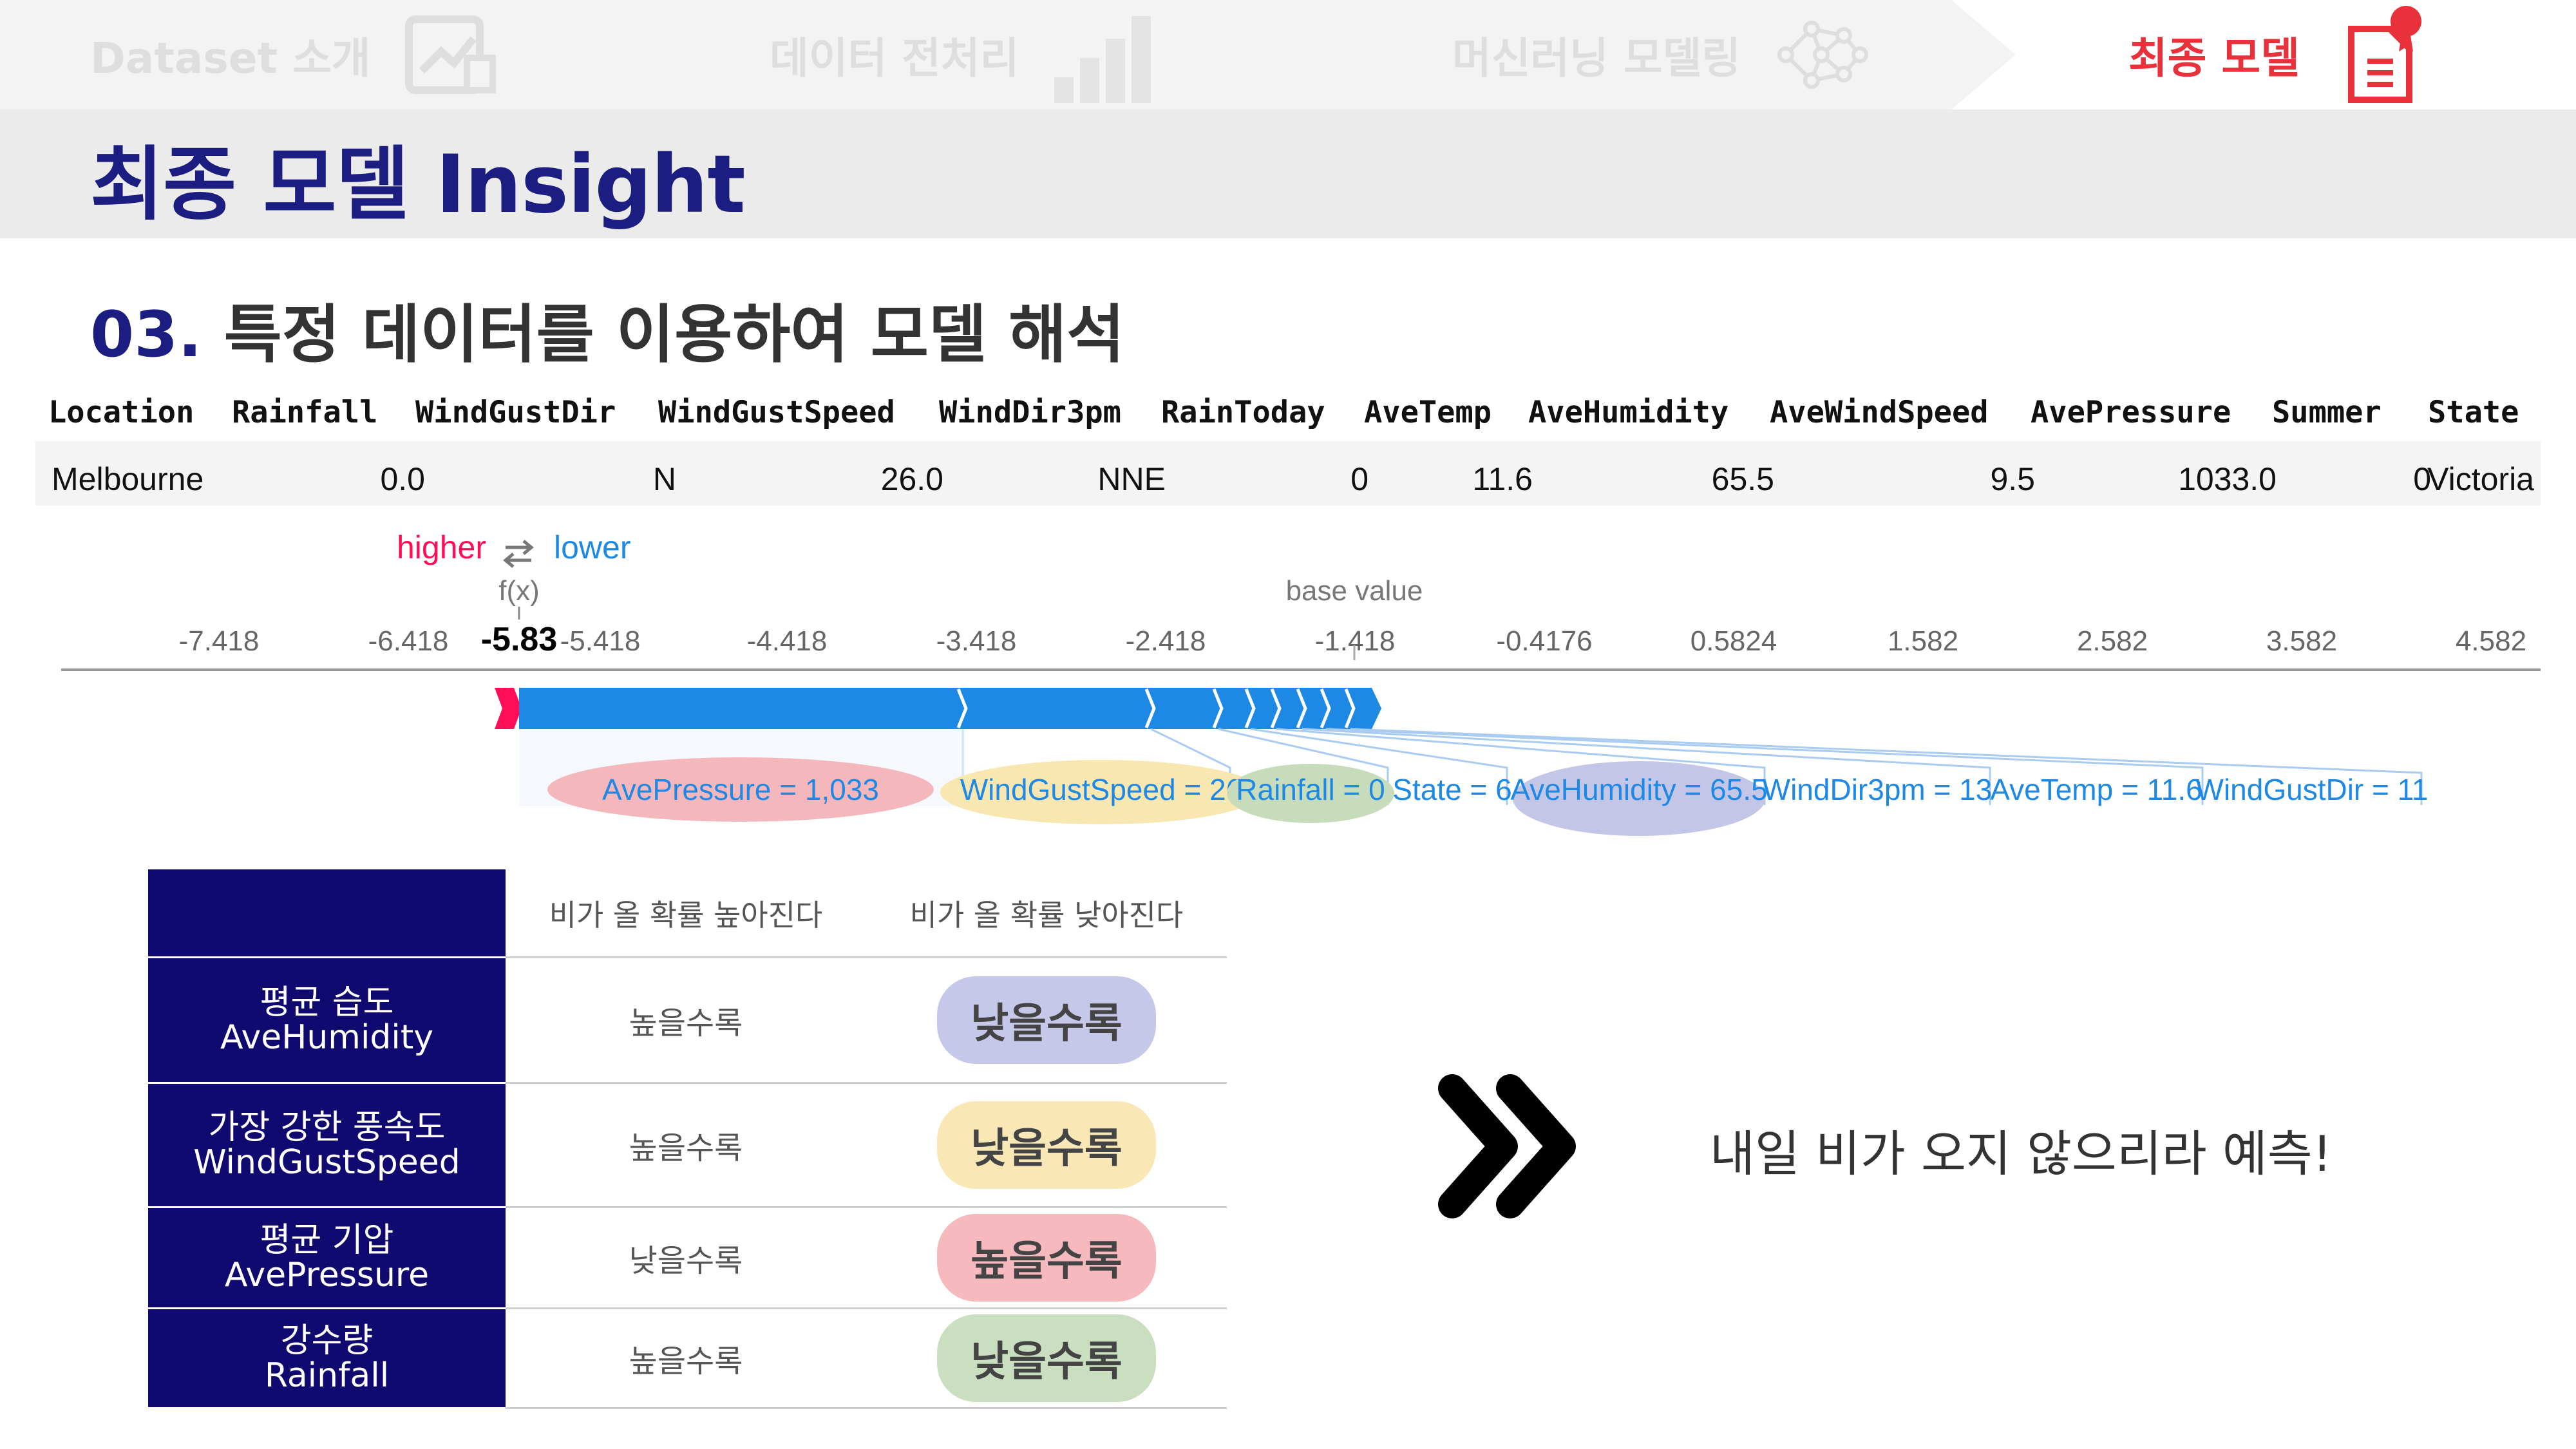 This screenshot has width=2576, height=1449. Describe the element at coordinates (402, 479) in the screenshot. I see `table-cell: 0.0` at that location.